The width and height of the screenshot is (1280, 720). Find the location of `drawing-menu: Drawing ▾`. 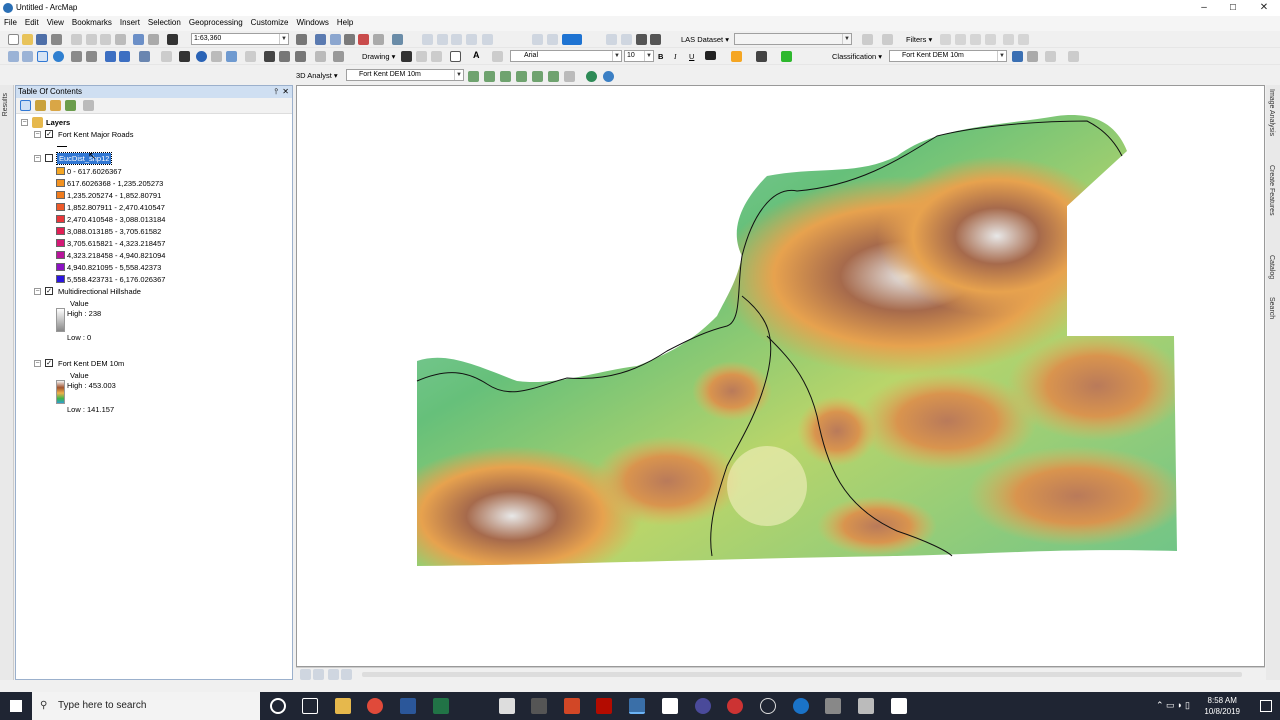

drawing-menu: Drawing ▾ is located at coordinates (378, 56).